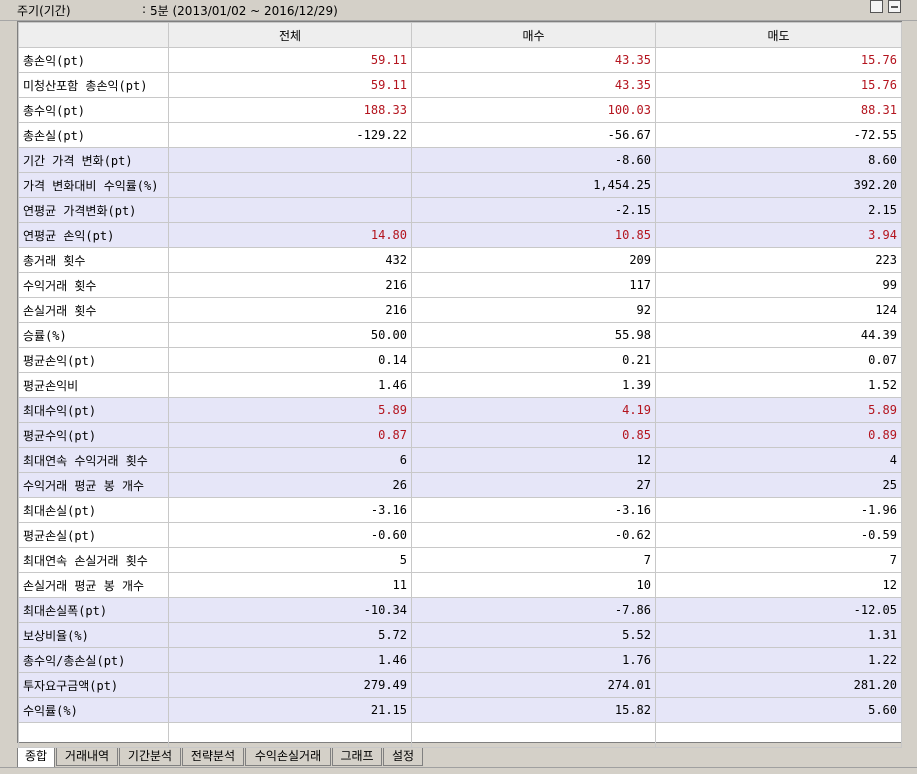 Image resolution: width=917 pixels, height=774 pixels. What do you see at coordinates (778, 35) in the screenshot?
I see `column-header-sell: 매도` at bounding box center [778, 35].